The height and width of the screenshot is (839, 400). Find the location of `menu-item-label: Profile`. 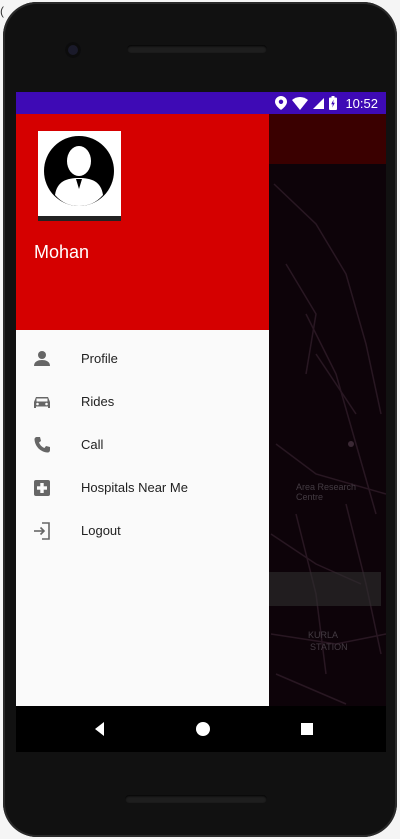

menu-item-label: Profile is located at coordinates (99, 358).